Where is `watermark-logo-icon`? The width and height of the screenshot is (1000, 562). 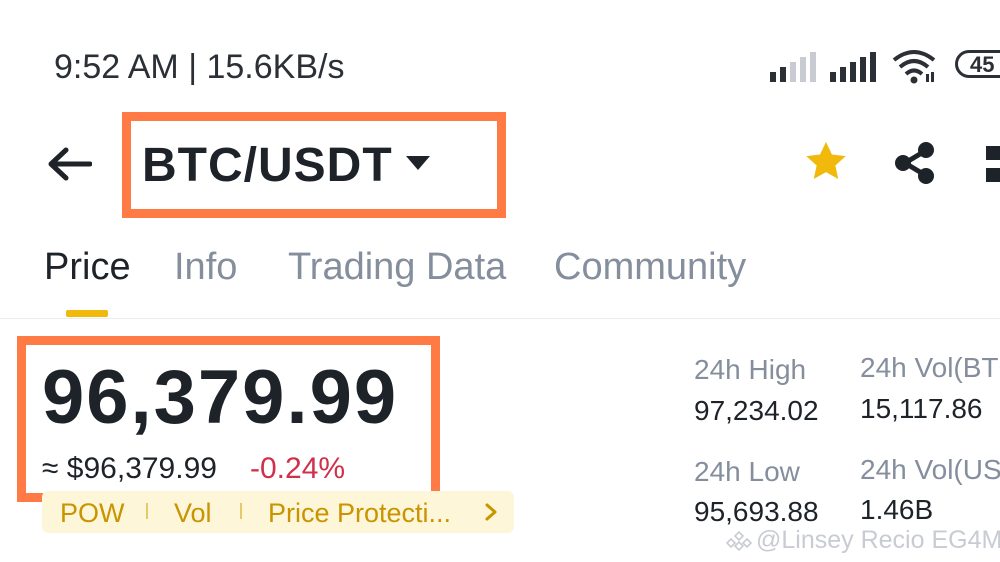
watermark-logo-icon is located at coordinates (739, 541).